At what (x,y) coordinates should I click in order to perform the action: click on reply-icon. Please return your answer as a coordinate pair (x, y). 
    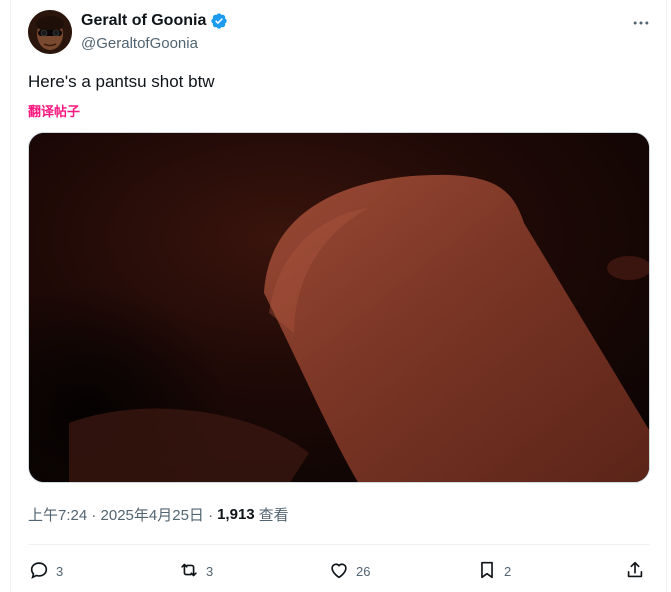
    Looking at the image, I should click on (39, 571).